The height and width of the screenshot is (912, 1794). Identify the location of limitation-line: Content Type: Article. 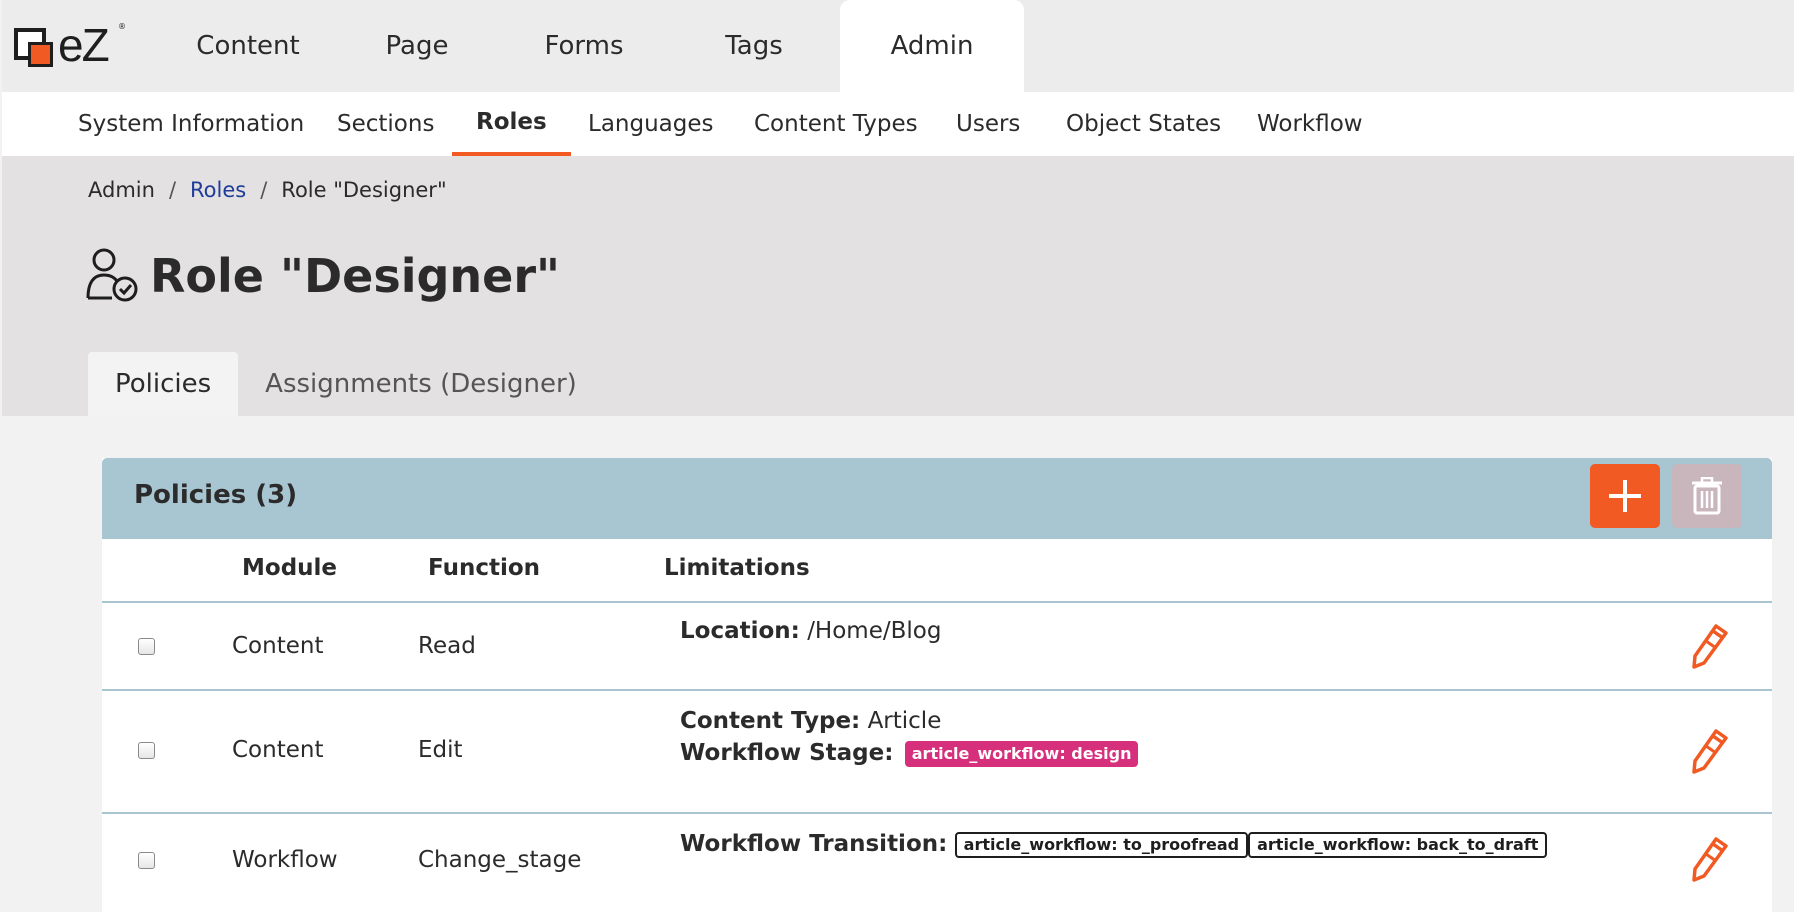
(909, 721).